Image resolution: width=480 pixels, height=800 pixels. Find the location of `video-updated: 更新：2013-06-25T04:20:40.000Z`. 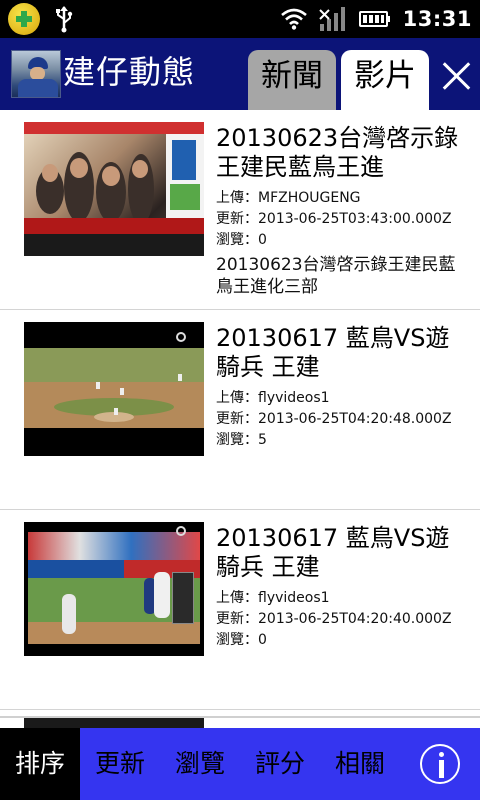

video-updated: 更新：2013-06-25T04:20:40.000Z is located at coordinates (334, 619).